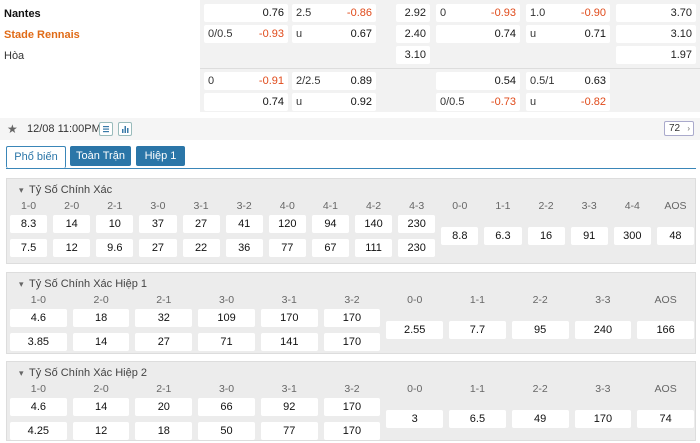 The width and height of the screenshot is (700, 443). I want to click on score-odds-cell: 300, so click(632, 236).